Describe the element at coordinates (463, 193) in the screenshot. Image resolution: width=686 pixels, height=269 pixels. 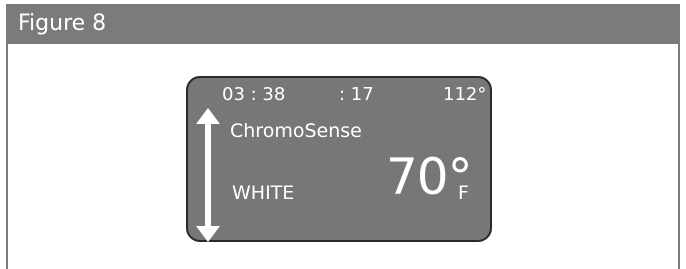
I see `temperature-unit: F` at that location.